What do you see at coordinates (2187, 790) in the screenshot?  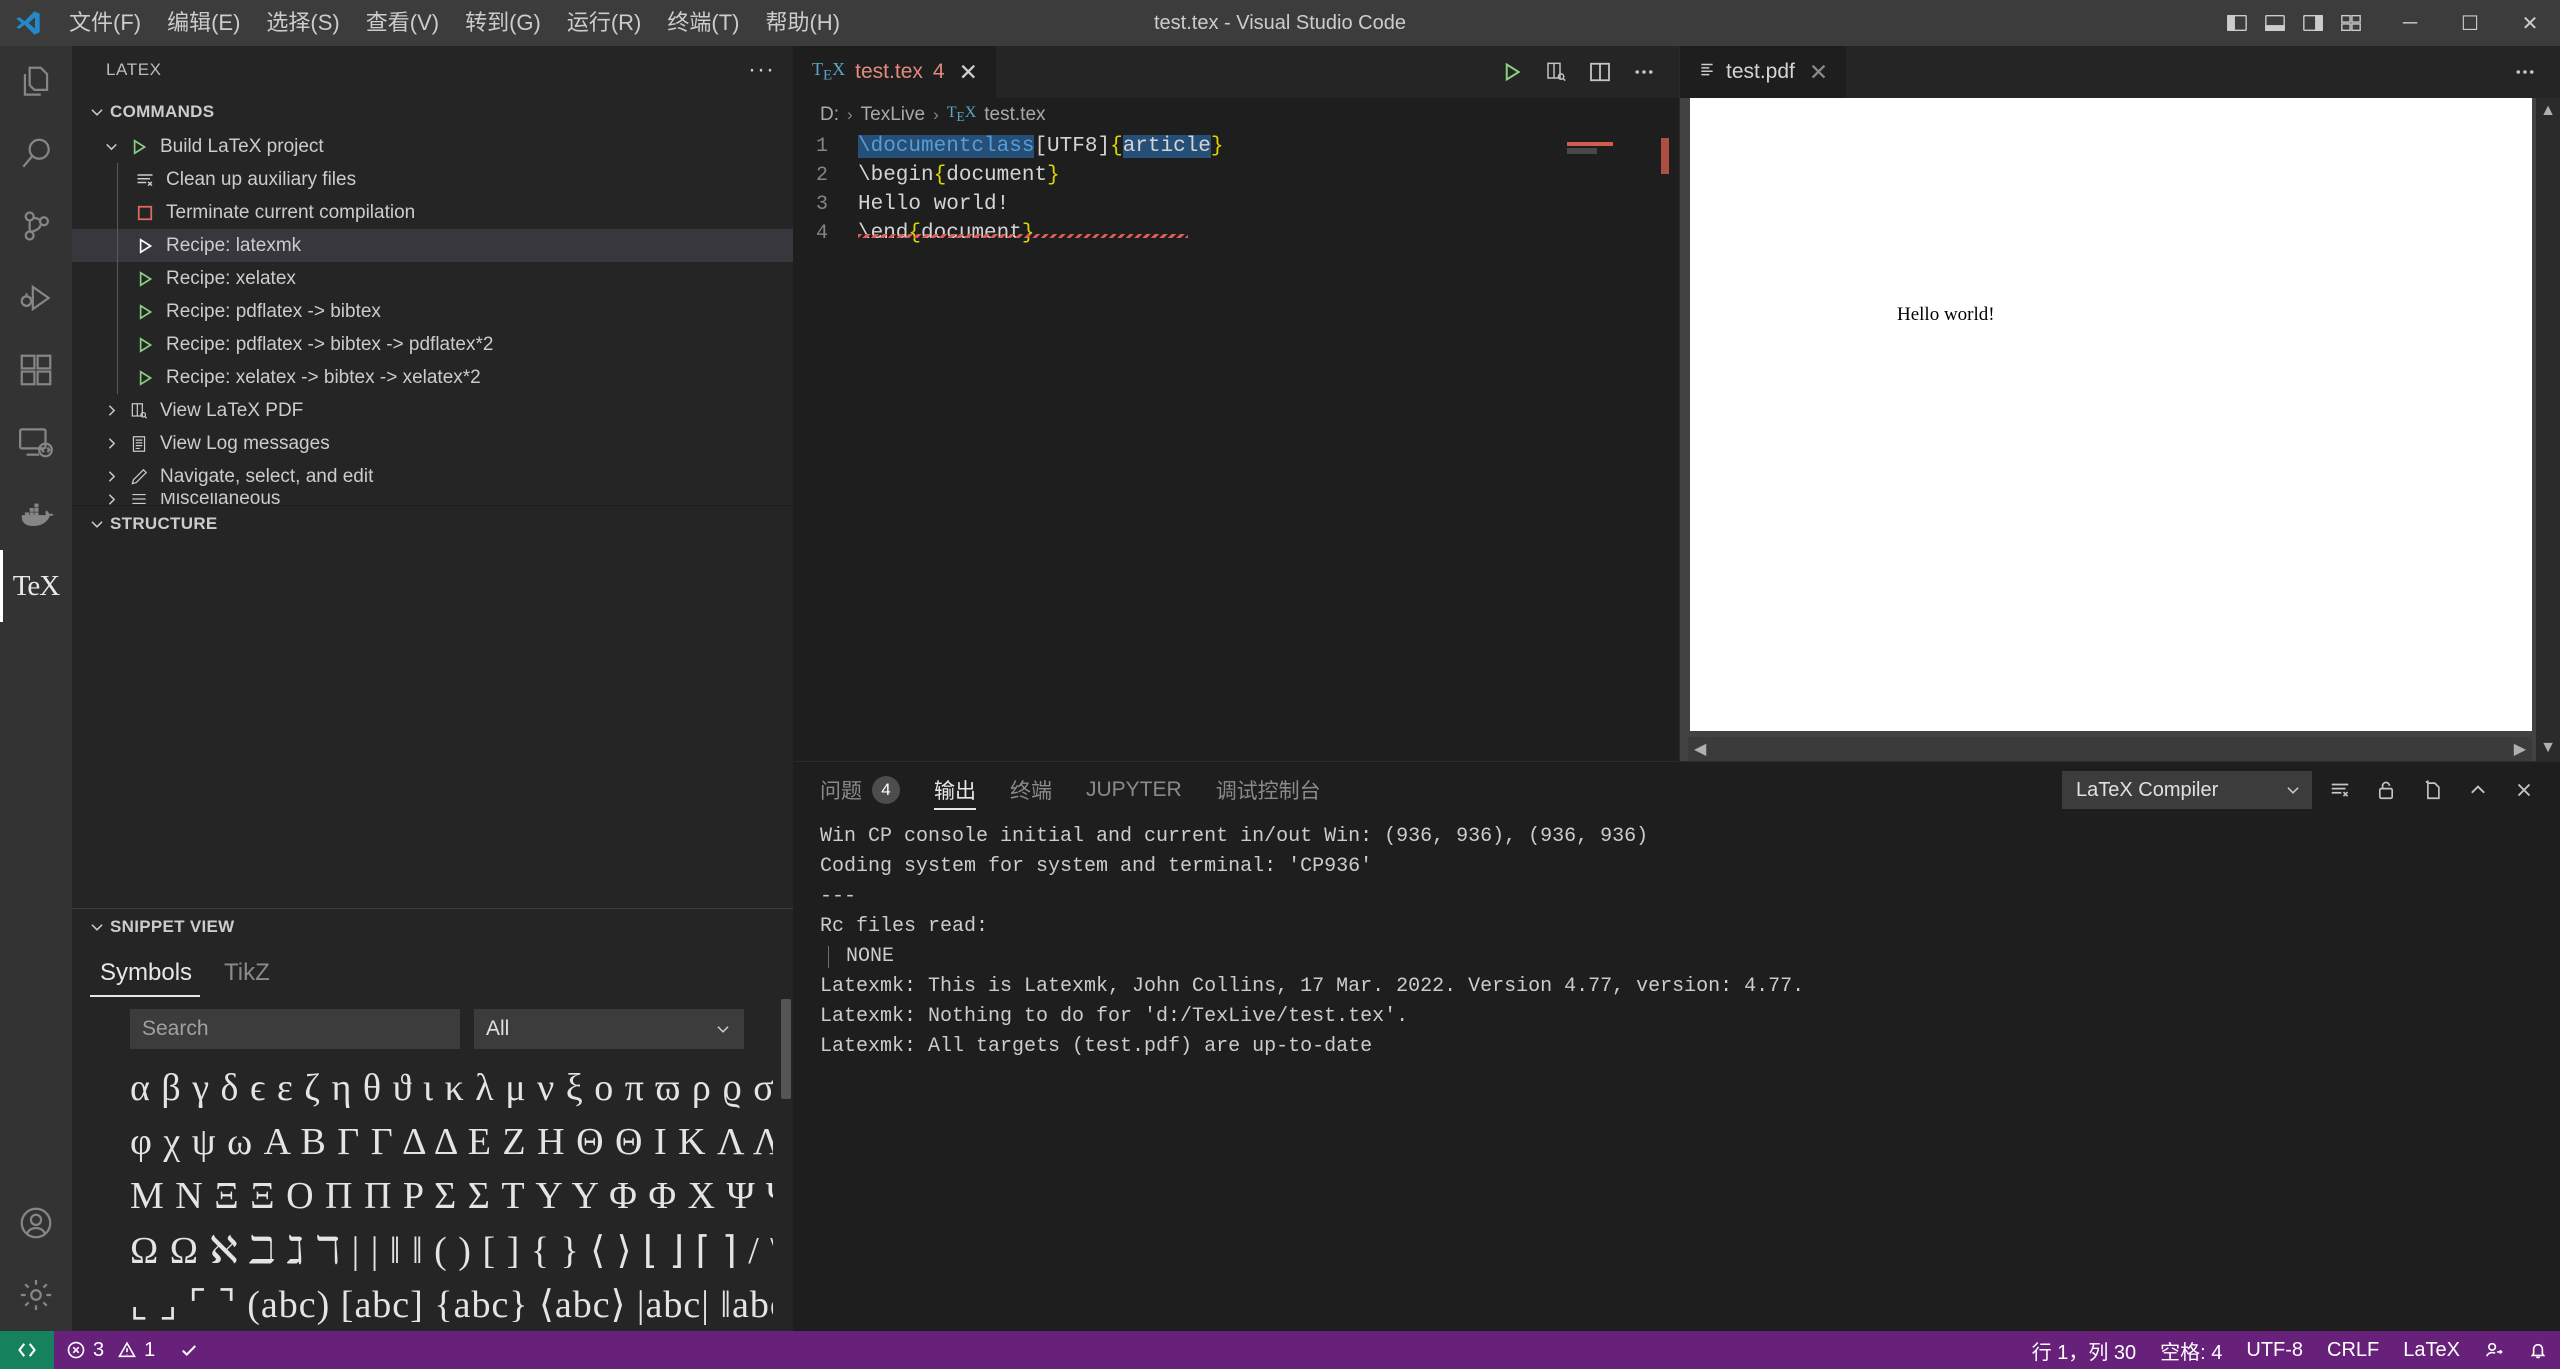 I see `output-channel-select: LaTeX Compiler` at bounding box center [2187, 790].